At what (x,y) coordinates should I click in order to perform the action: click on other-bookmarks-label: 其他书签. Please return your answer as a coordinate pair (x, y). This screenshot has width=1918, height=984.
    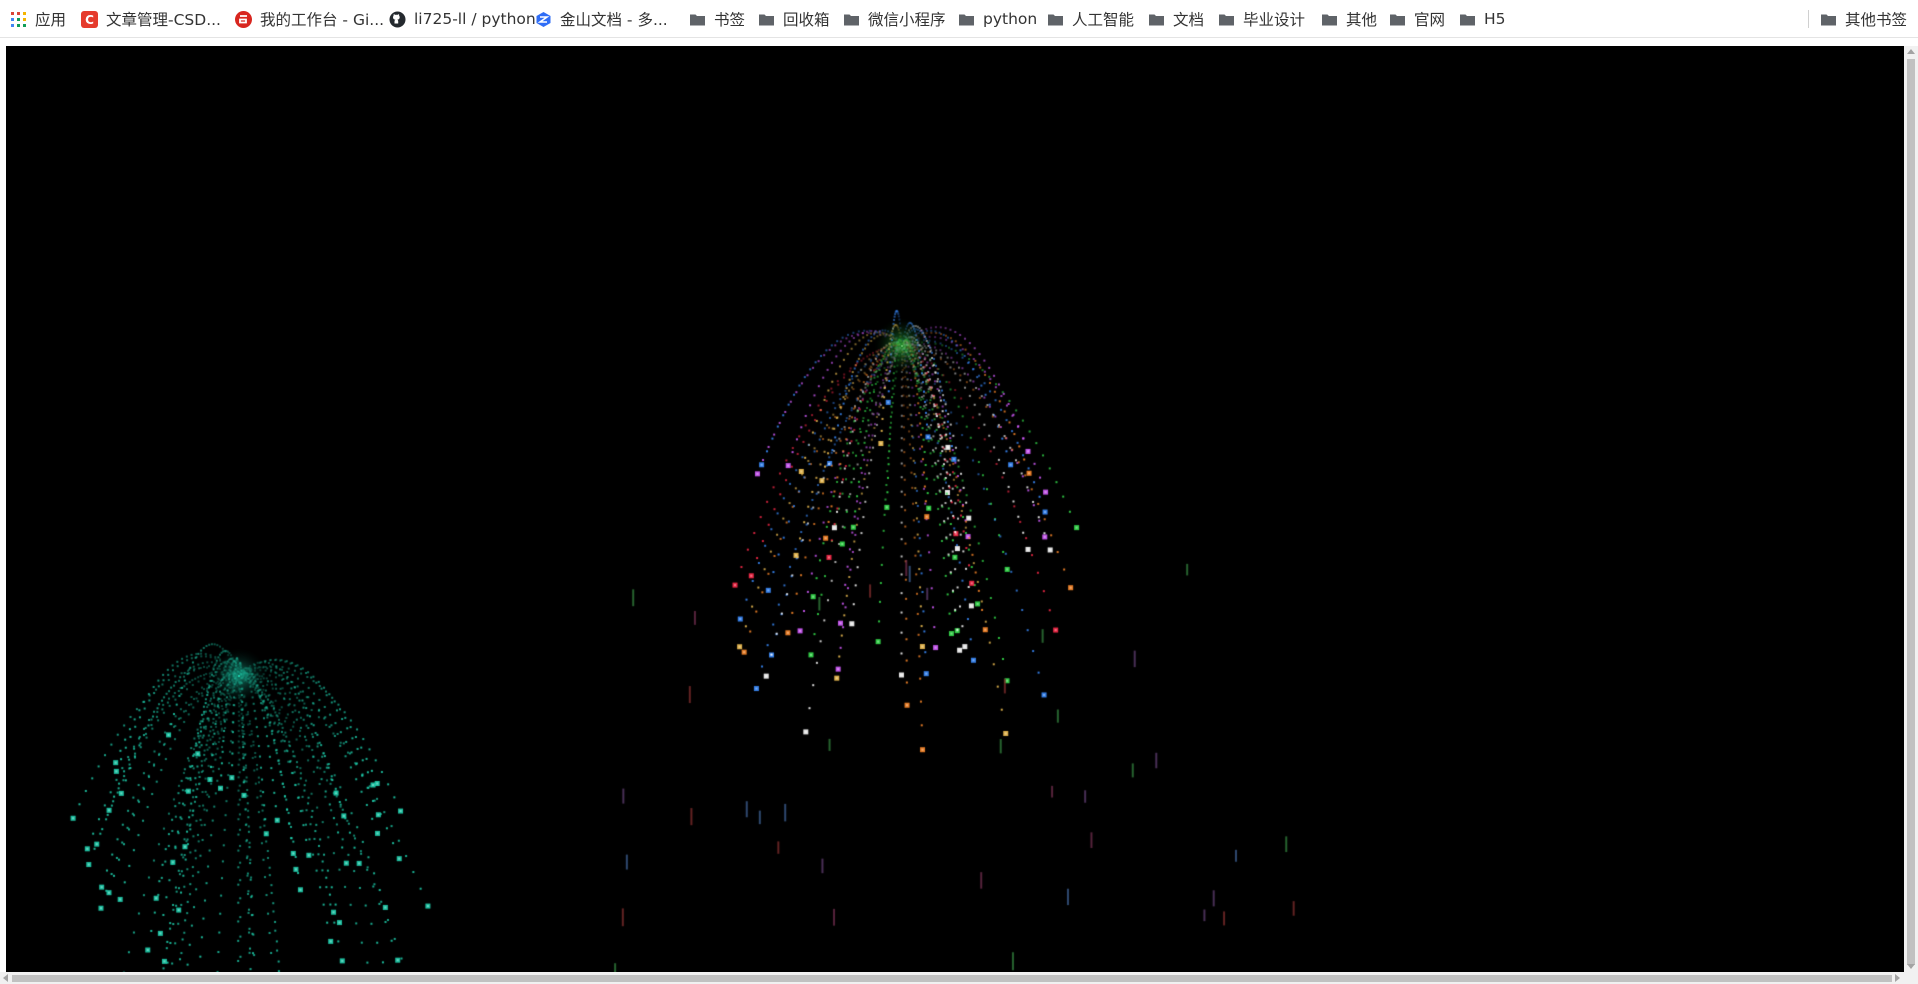
    Looking at the image, I should click on (1876, 20).